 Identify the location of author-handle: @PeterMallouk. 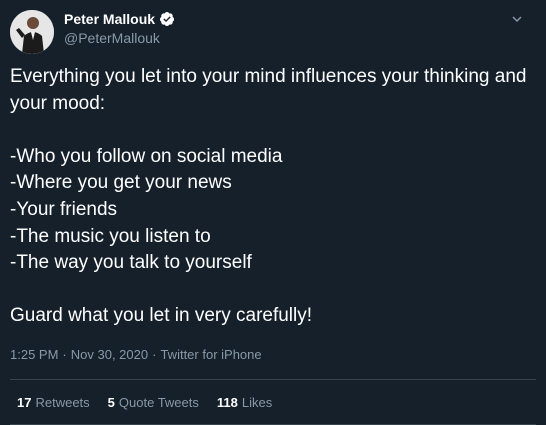
(112, 38).